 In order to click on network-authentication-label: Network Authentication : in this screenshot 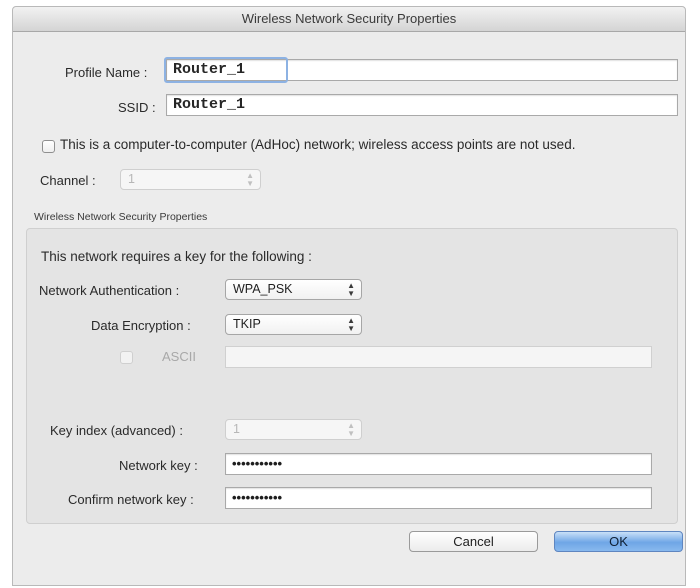, I will do `click(109, 290)`.